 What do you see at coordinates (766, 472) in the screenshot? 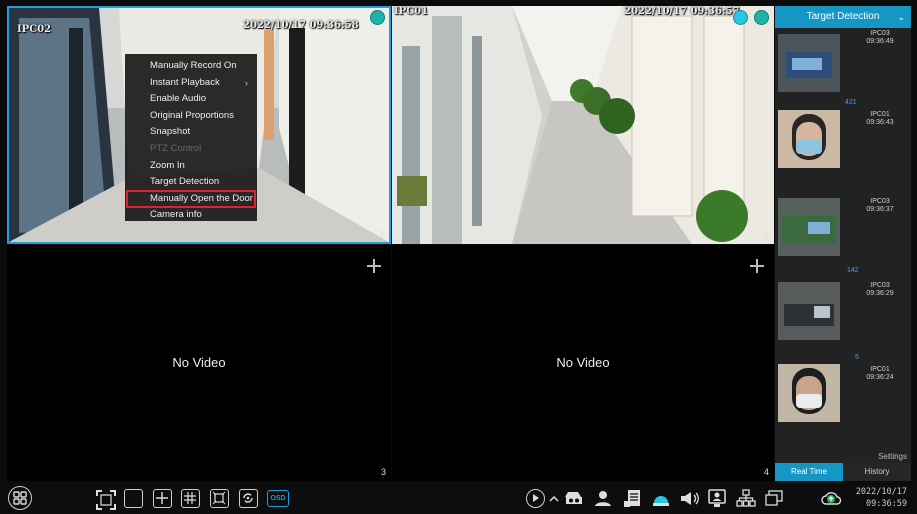
I see `tile-number: 4` at bounding box center [766, 472].